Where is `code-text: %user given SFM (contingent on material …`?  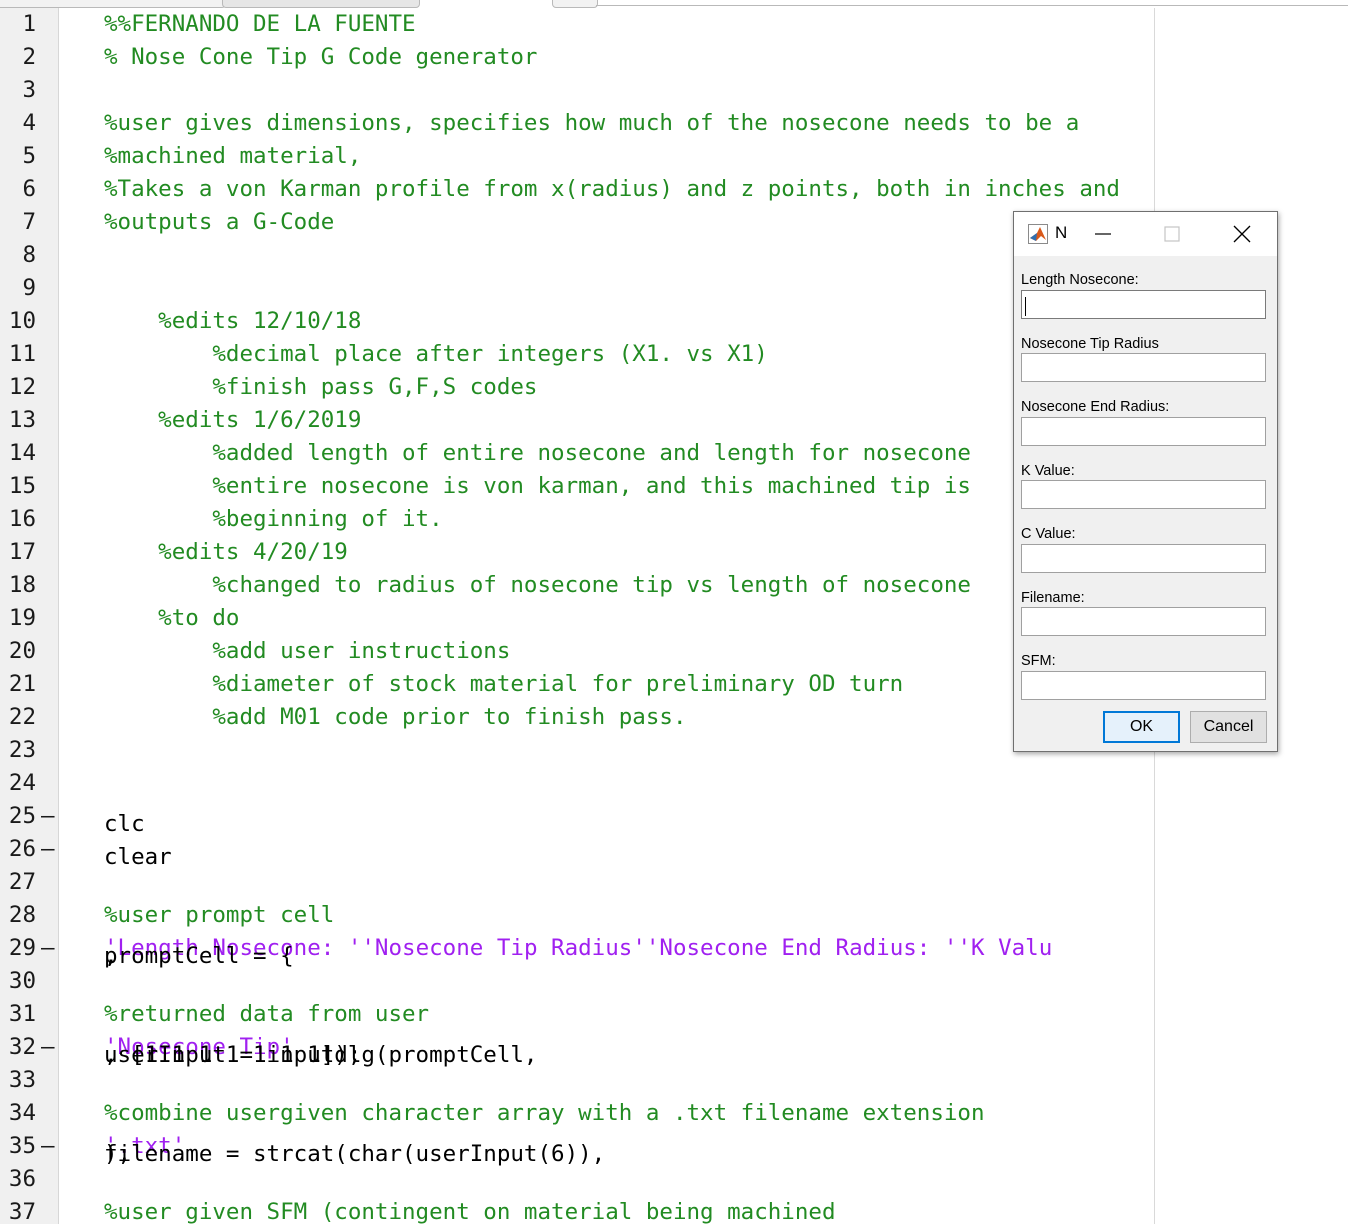
code-text: %user given SFM (contingent on material … is located at coordinates (470, 1212).